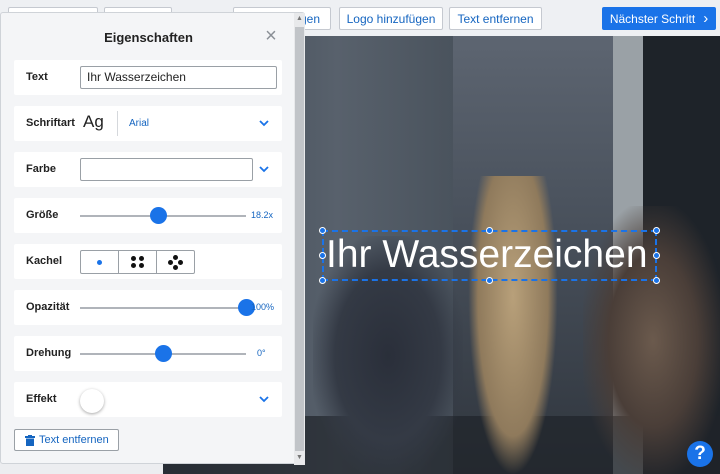 This screenshot has width=720, height=474. What do you see at coordinates (299, 18) in the screenshot?
I see `scroll-up-icon: ▲` at bounding box center [299, 18].